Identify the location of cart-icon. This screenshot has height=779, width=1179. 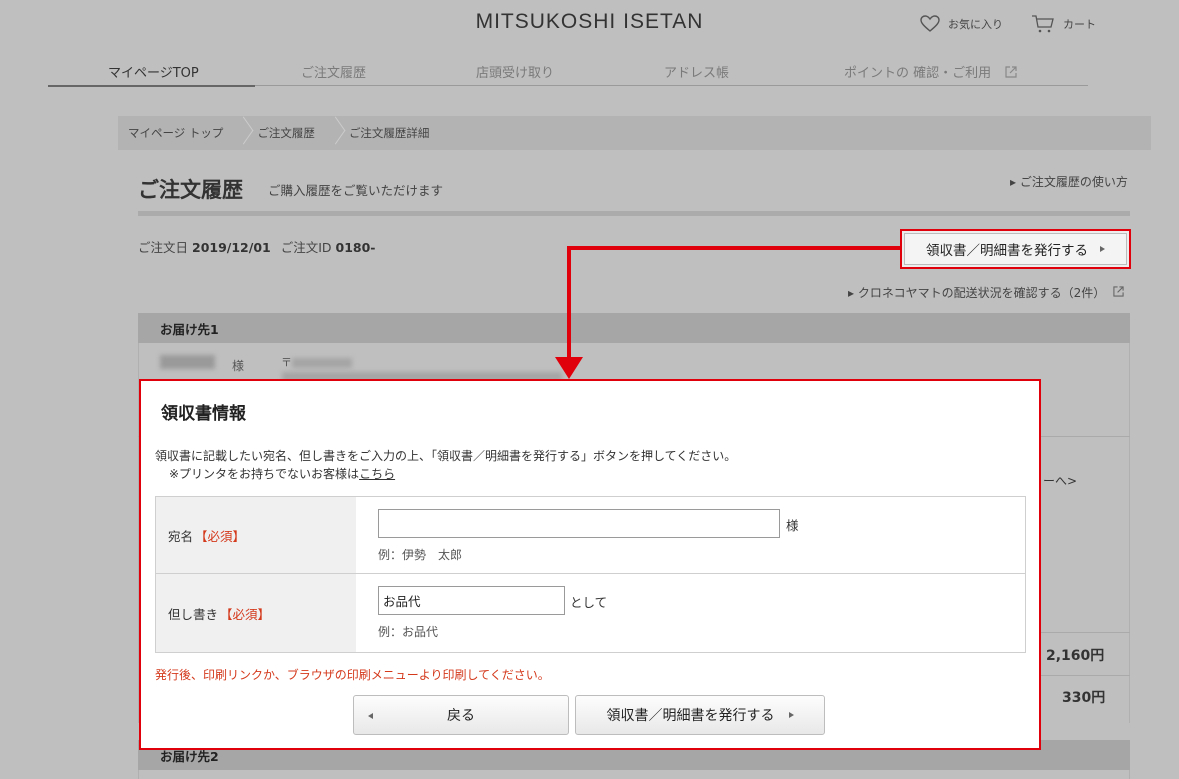
(1043, 24).